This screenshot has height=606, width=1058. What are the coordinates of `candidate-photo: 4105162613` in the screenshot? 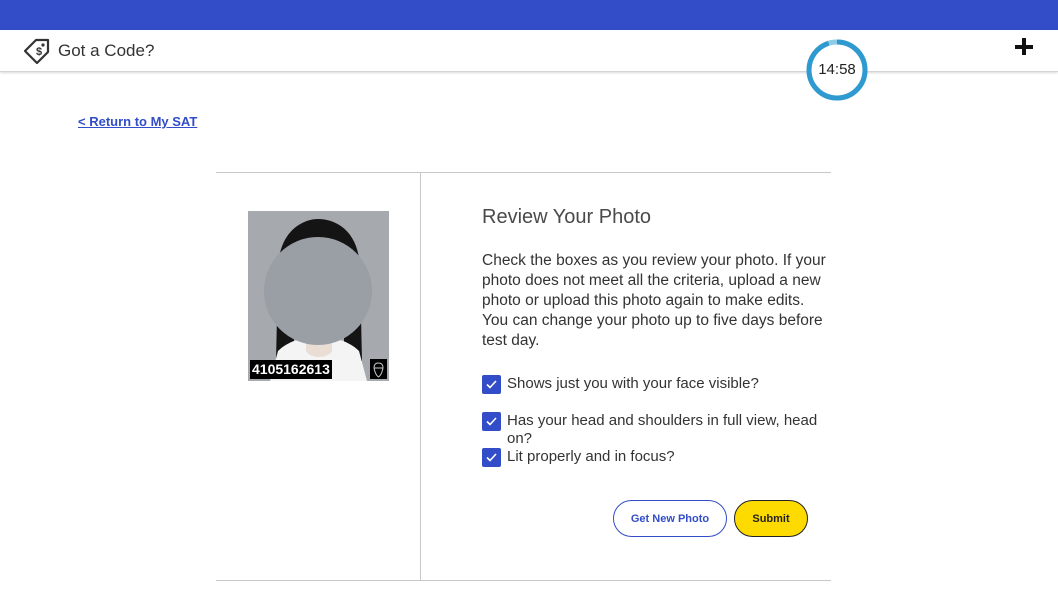 It's located at (318, 296).